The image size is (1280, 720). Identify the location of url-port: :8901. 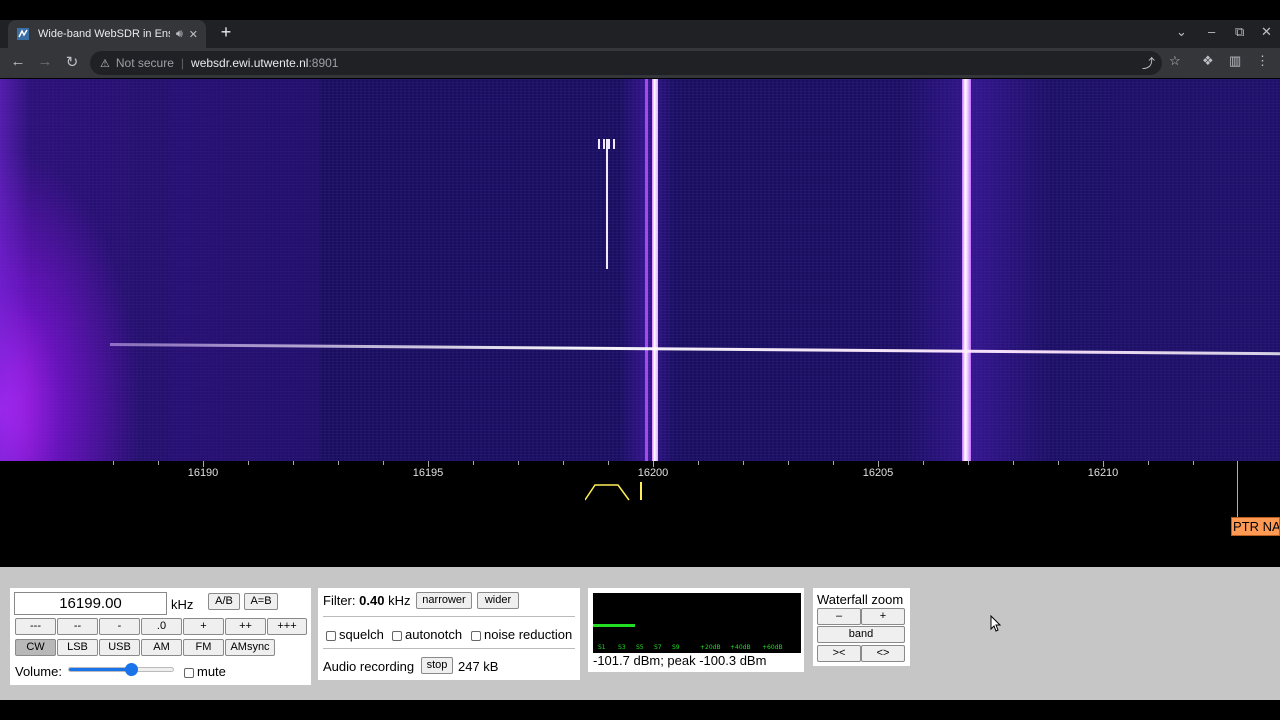
(323, 63).